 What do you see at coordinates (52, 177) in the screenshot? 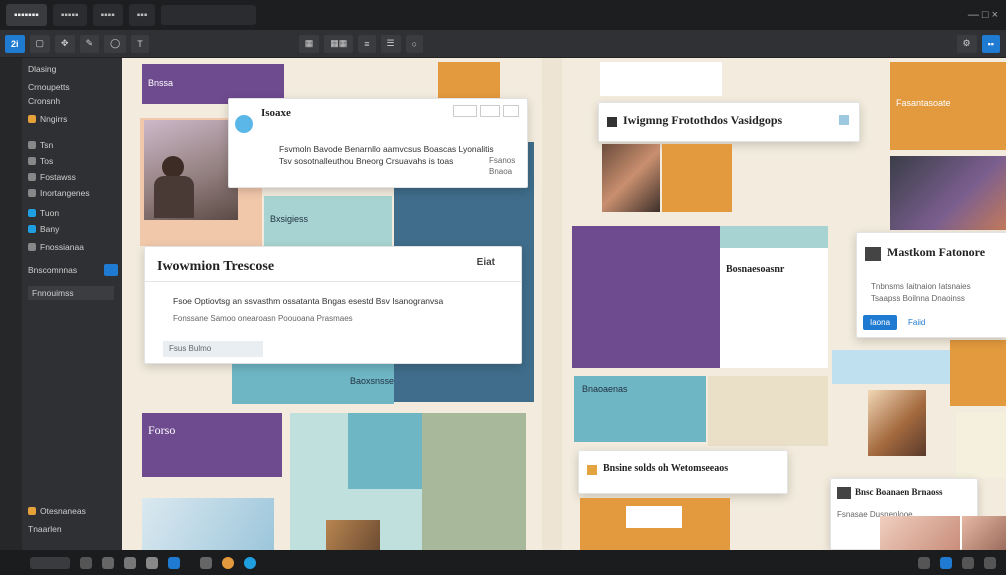
I see `sidebar-item: Fostawss` at bounding box center [52, 177].